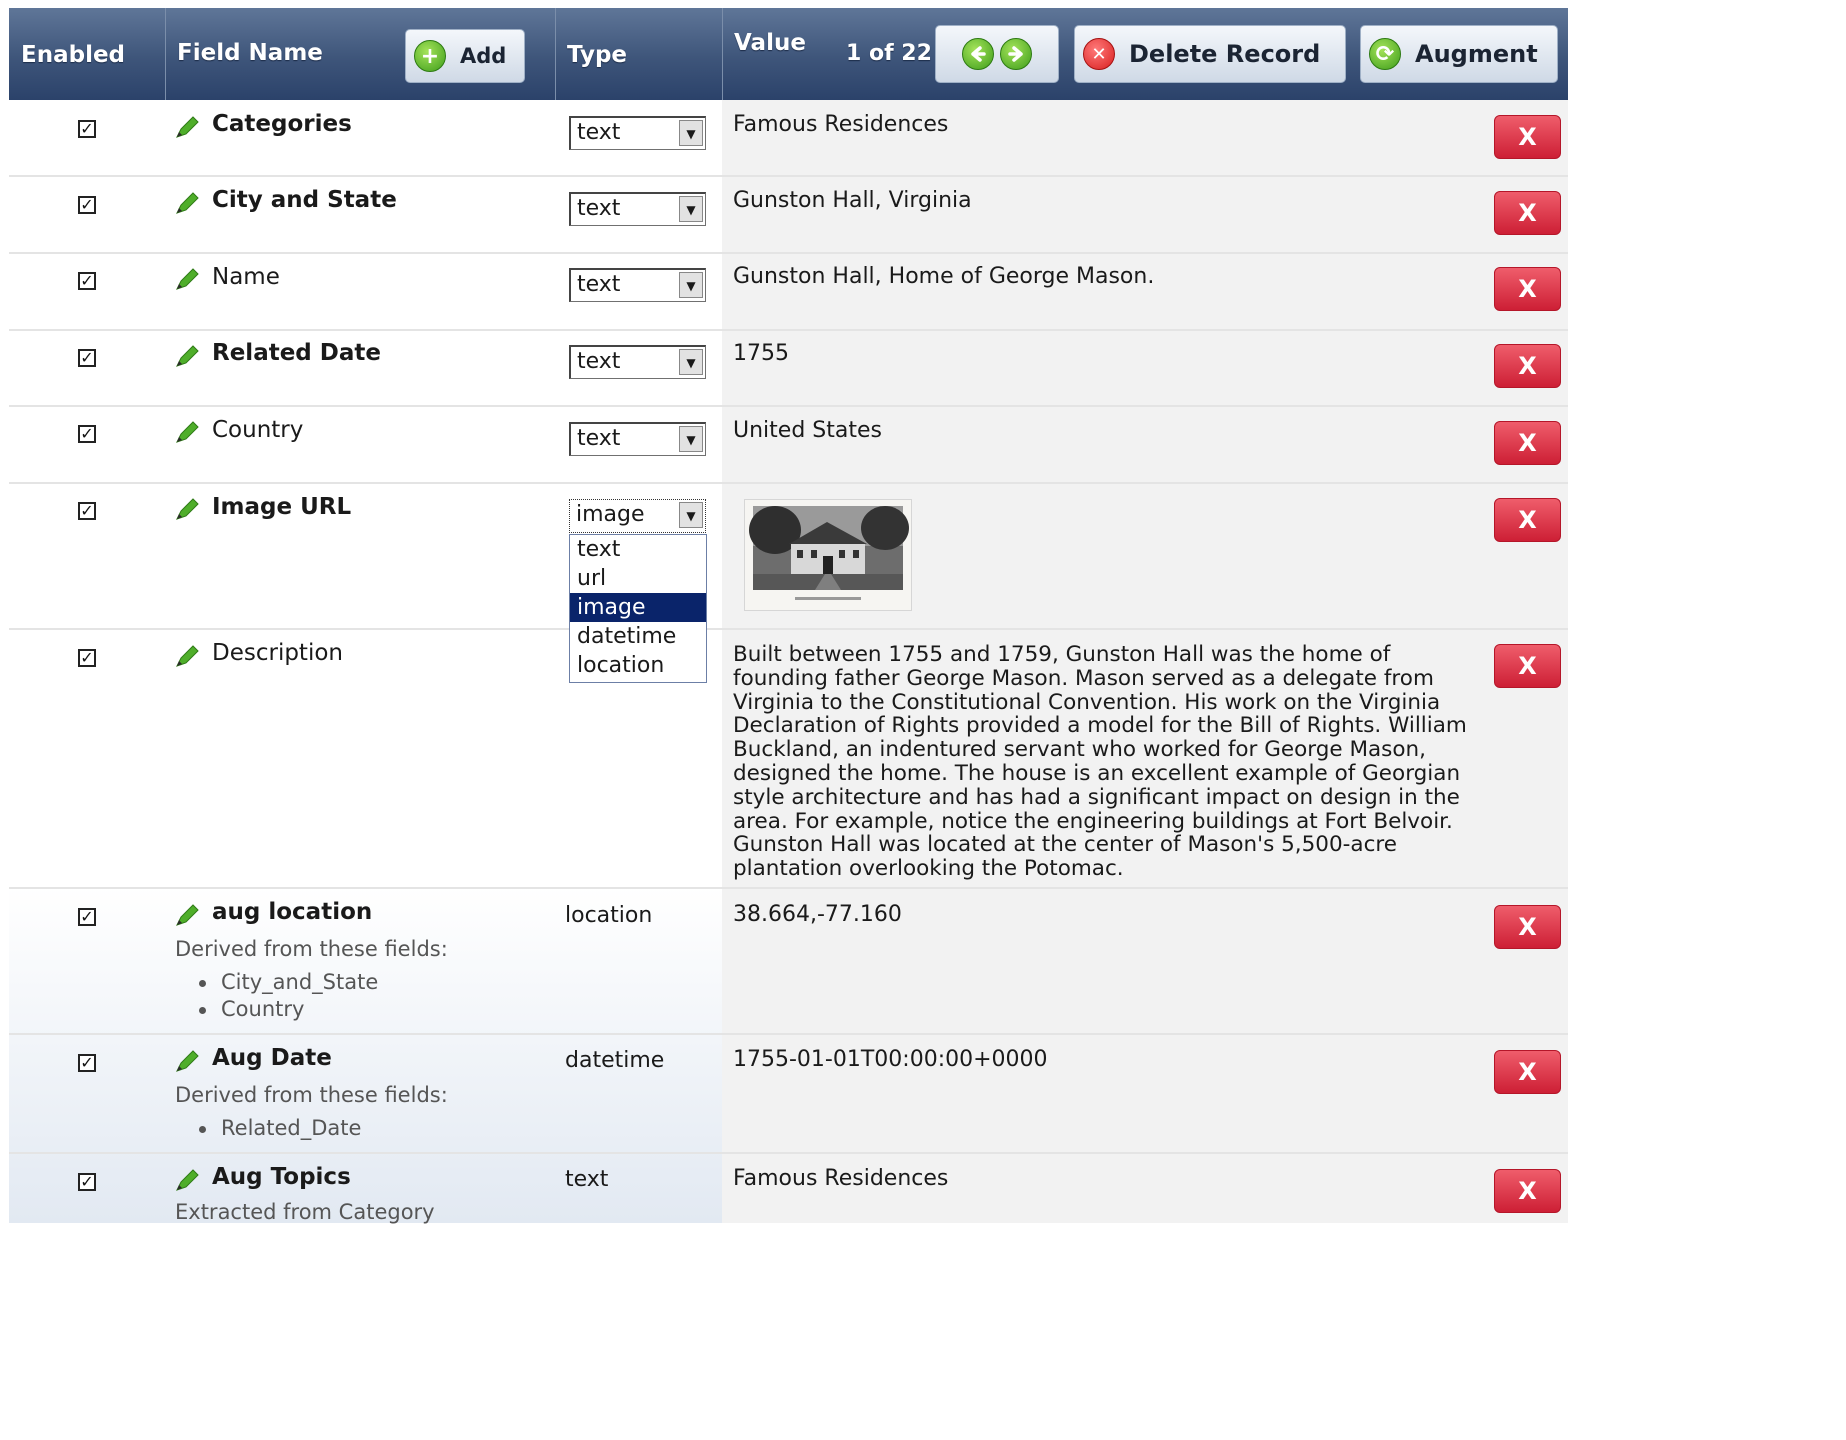 Image resolution: width=1846 pixels, height=1440 pixels. Describe the element at coordinates (807, 430) in the screenshot. I see `field-value: United States` at that location.